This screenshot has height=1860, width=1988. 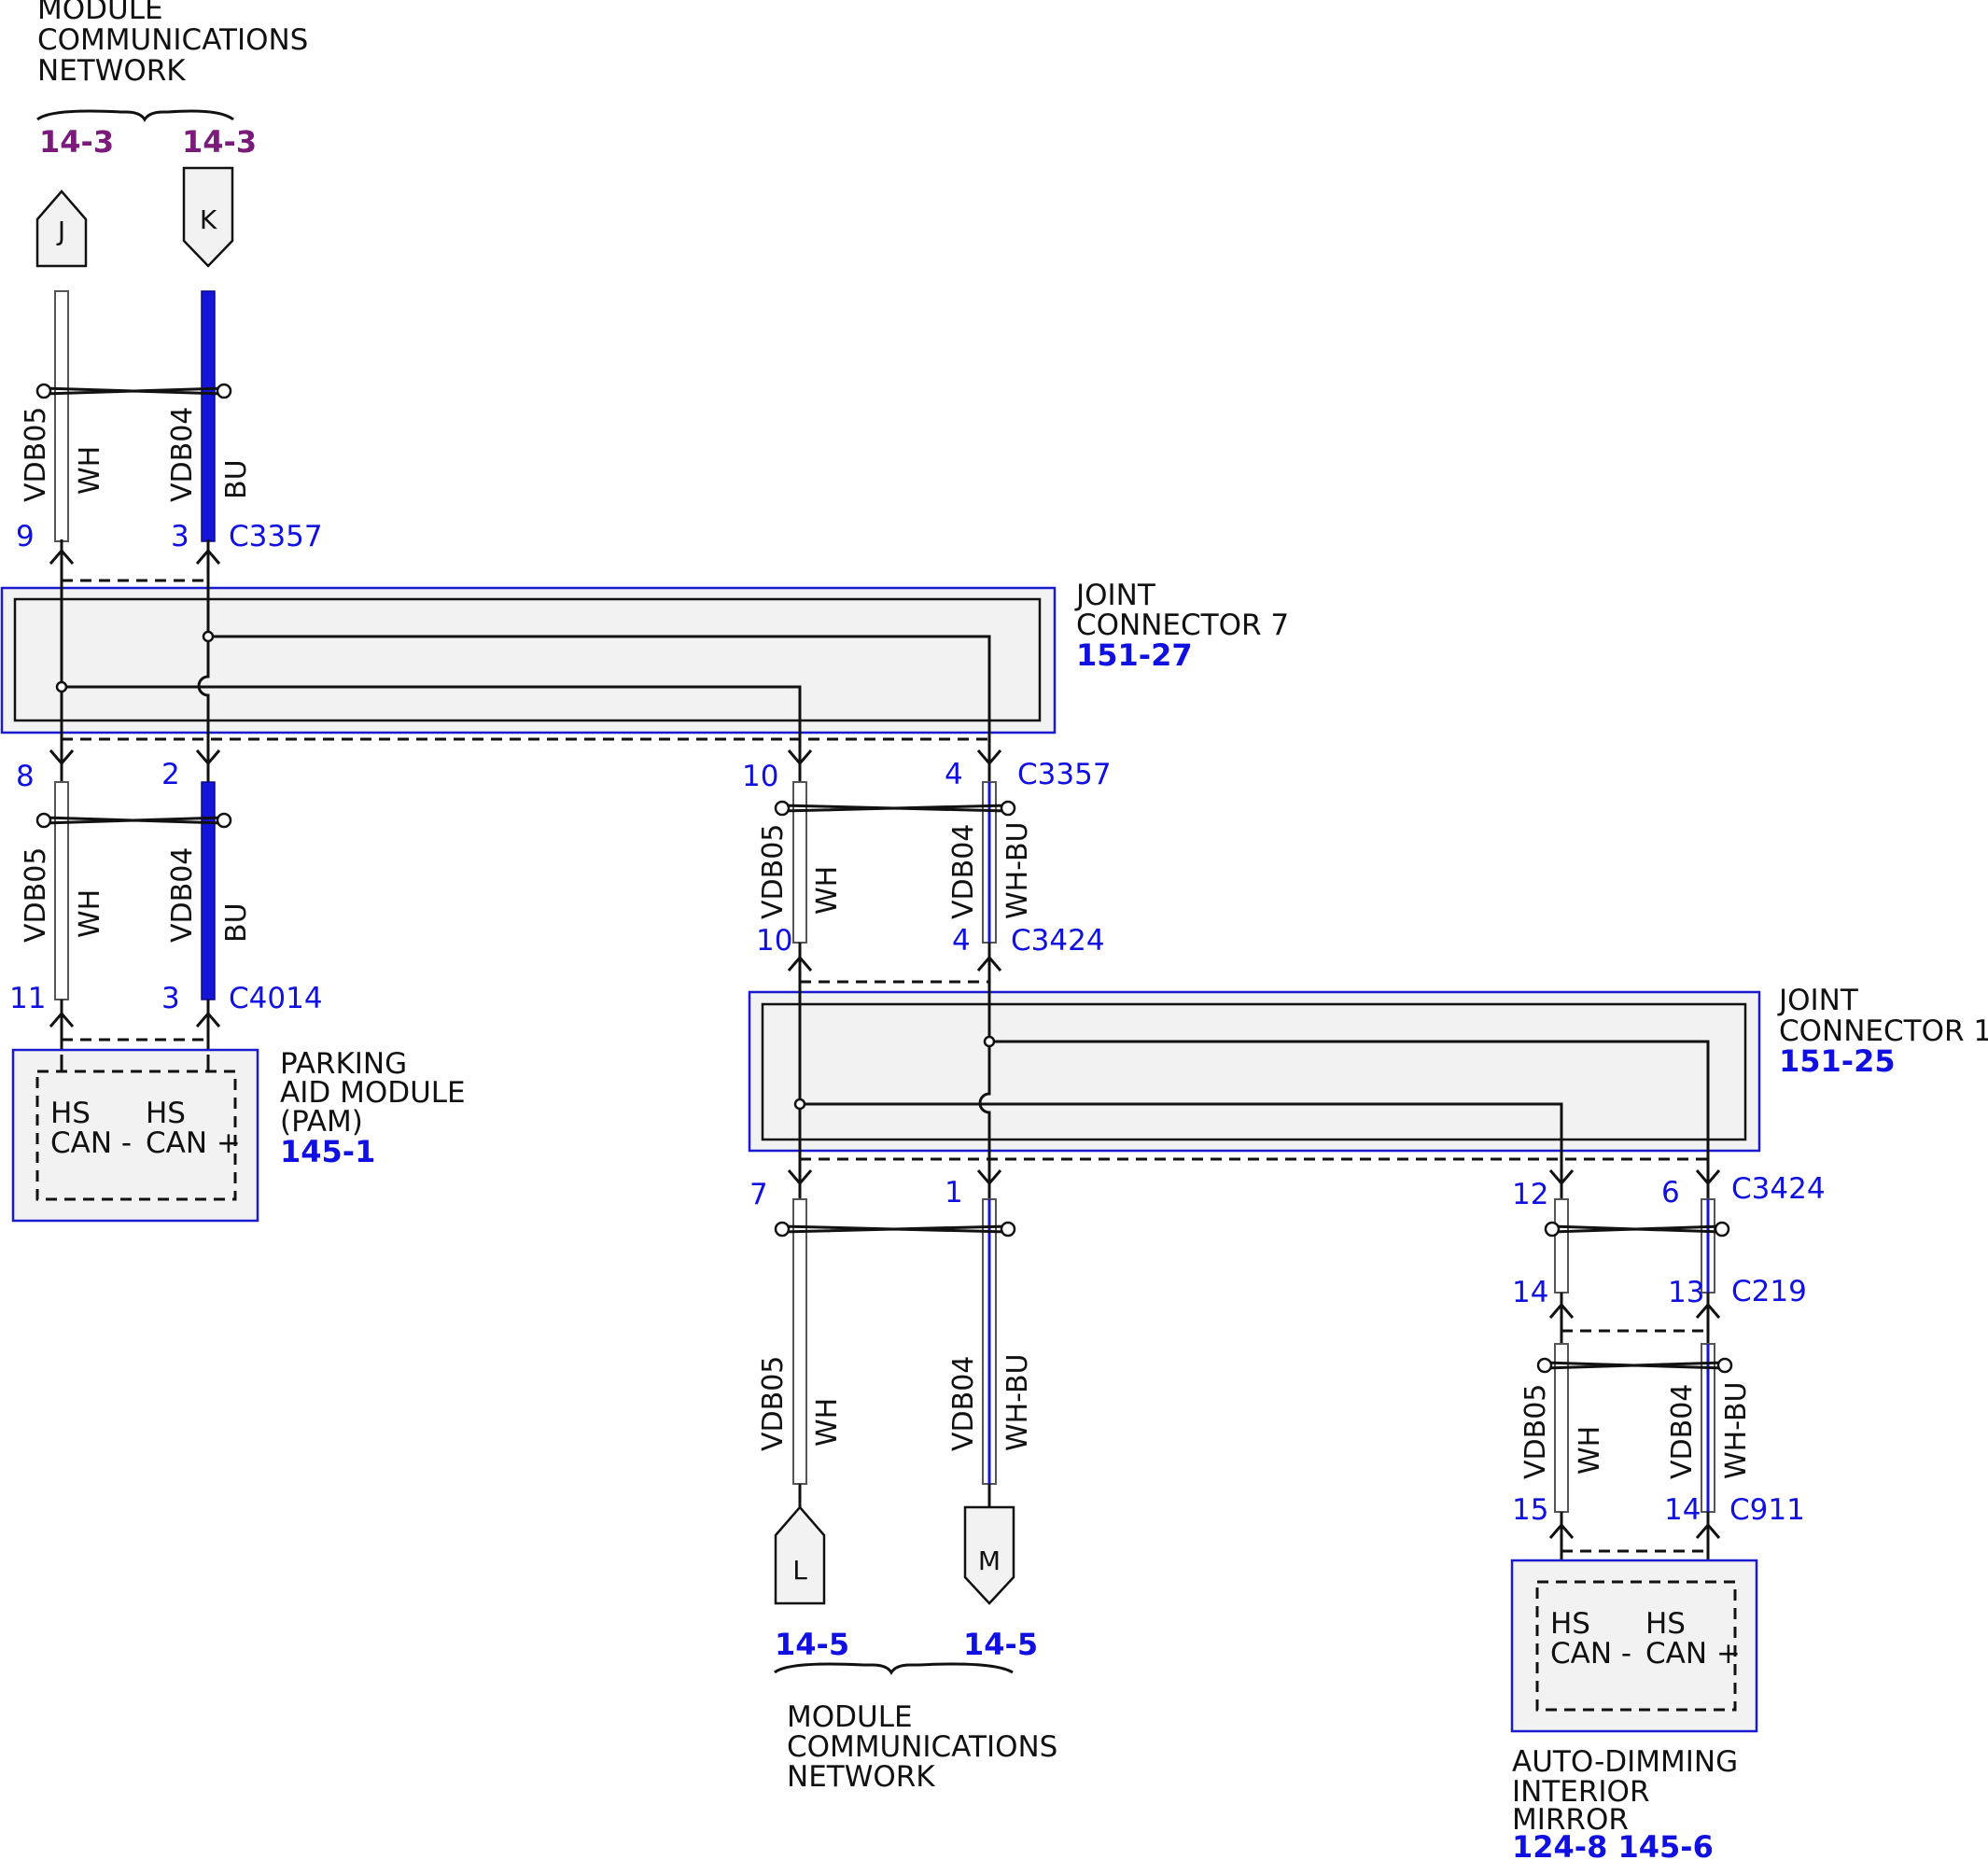 What do you see at coordinates (170, 774) in the screenshot?
I see `pin-2: 2` at bounding box center [170, 774].